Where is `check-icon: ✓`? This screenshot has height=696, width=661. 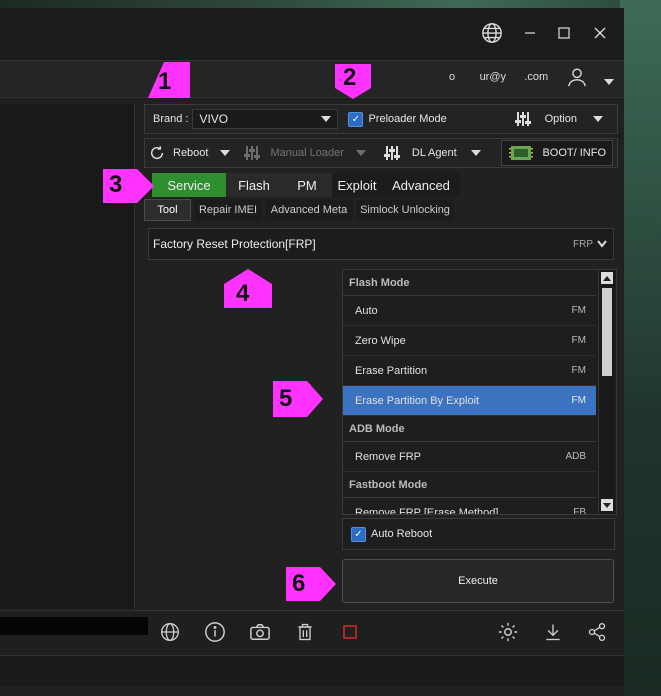
check-icon: ✓ is located at coordinates (358, 534).